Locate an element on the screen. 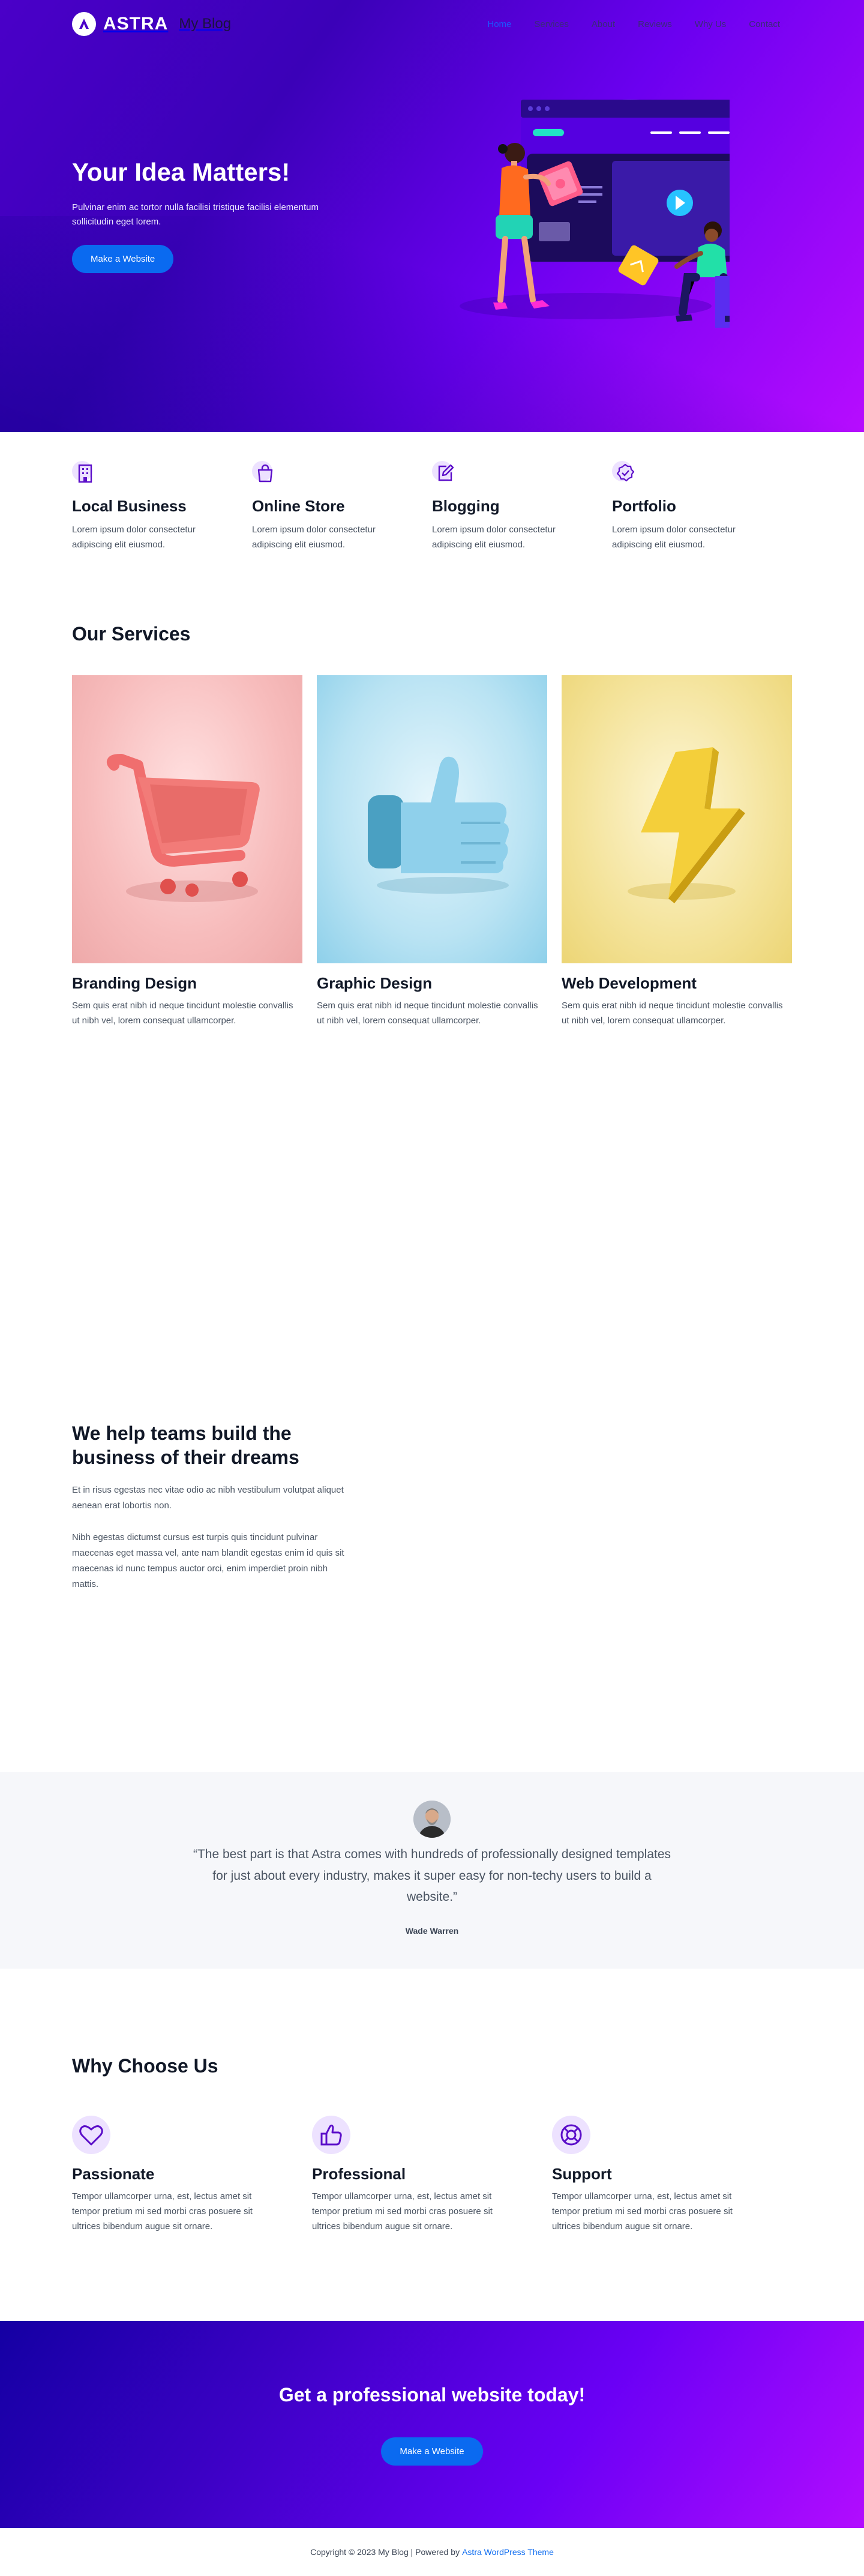 The image size is (864, 2576). service-title: Branding Design is located at coordinates (134, 983).